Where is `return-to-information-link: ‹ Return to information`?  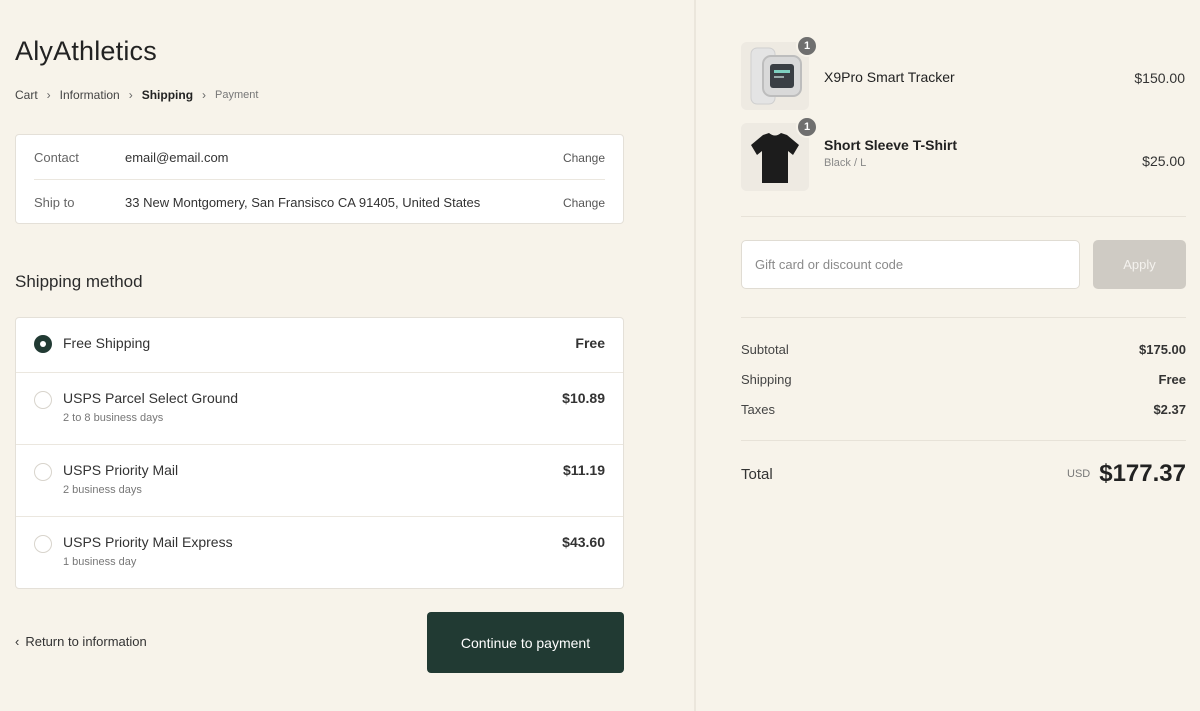 return-to-information-link: ‹ Return to information is located at coordinates (81, 641).